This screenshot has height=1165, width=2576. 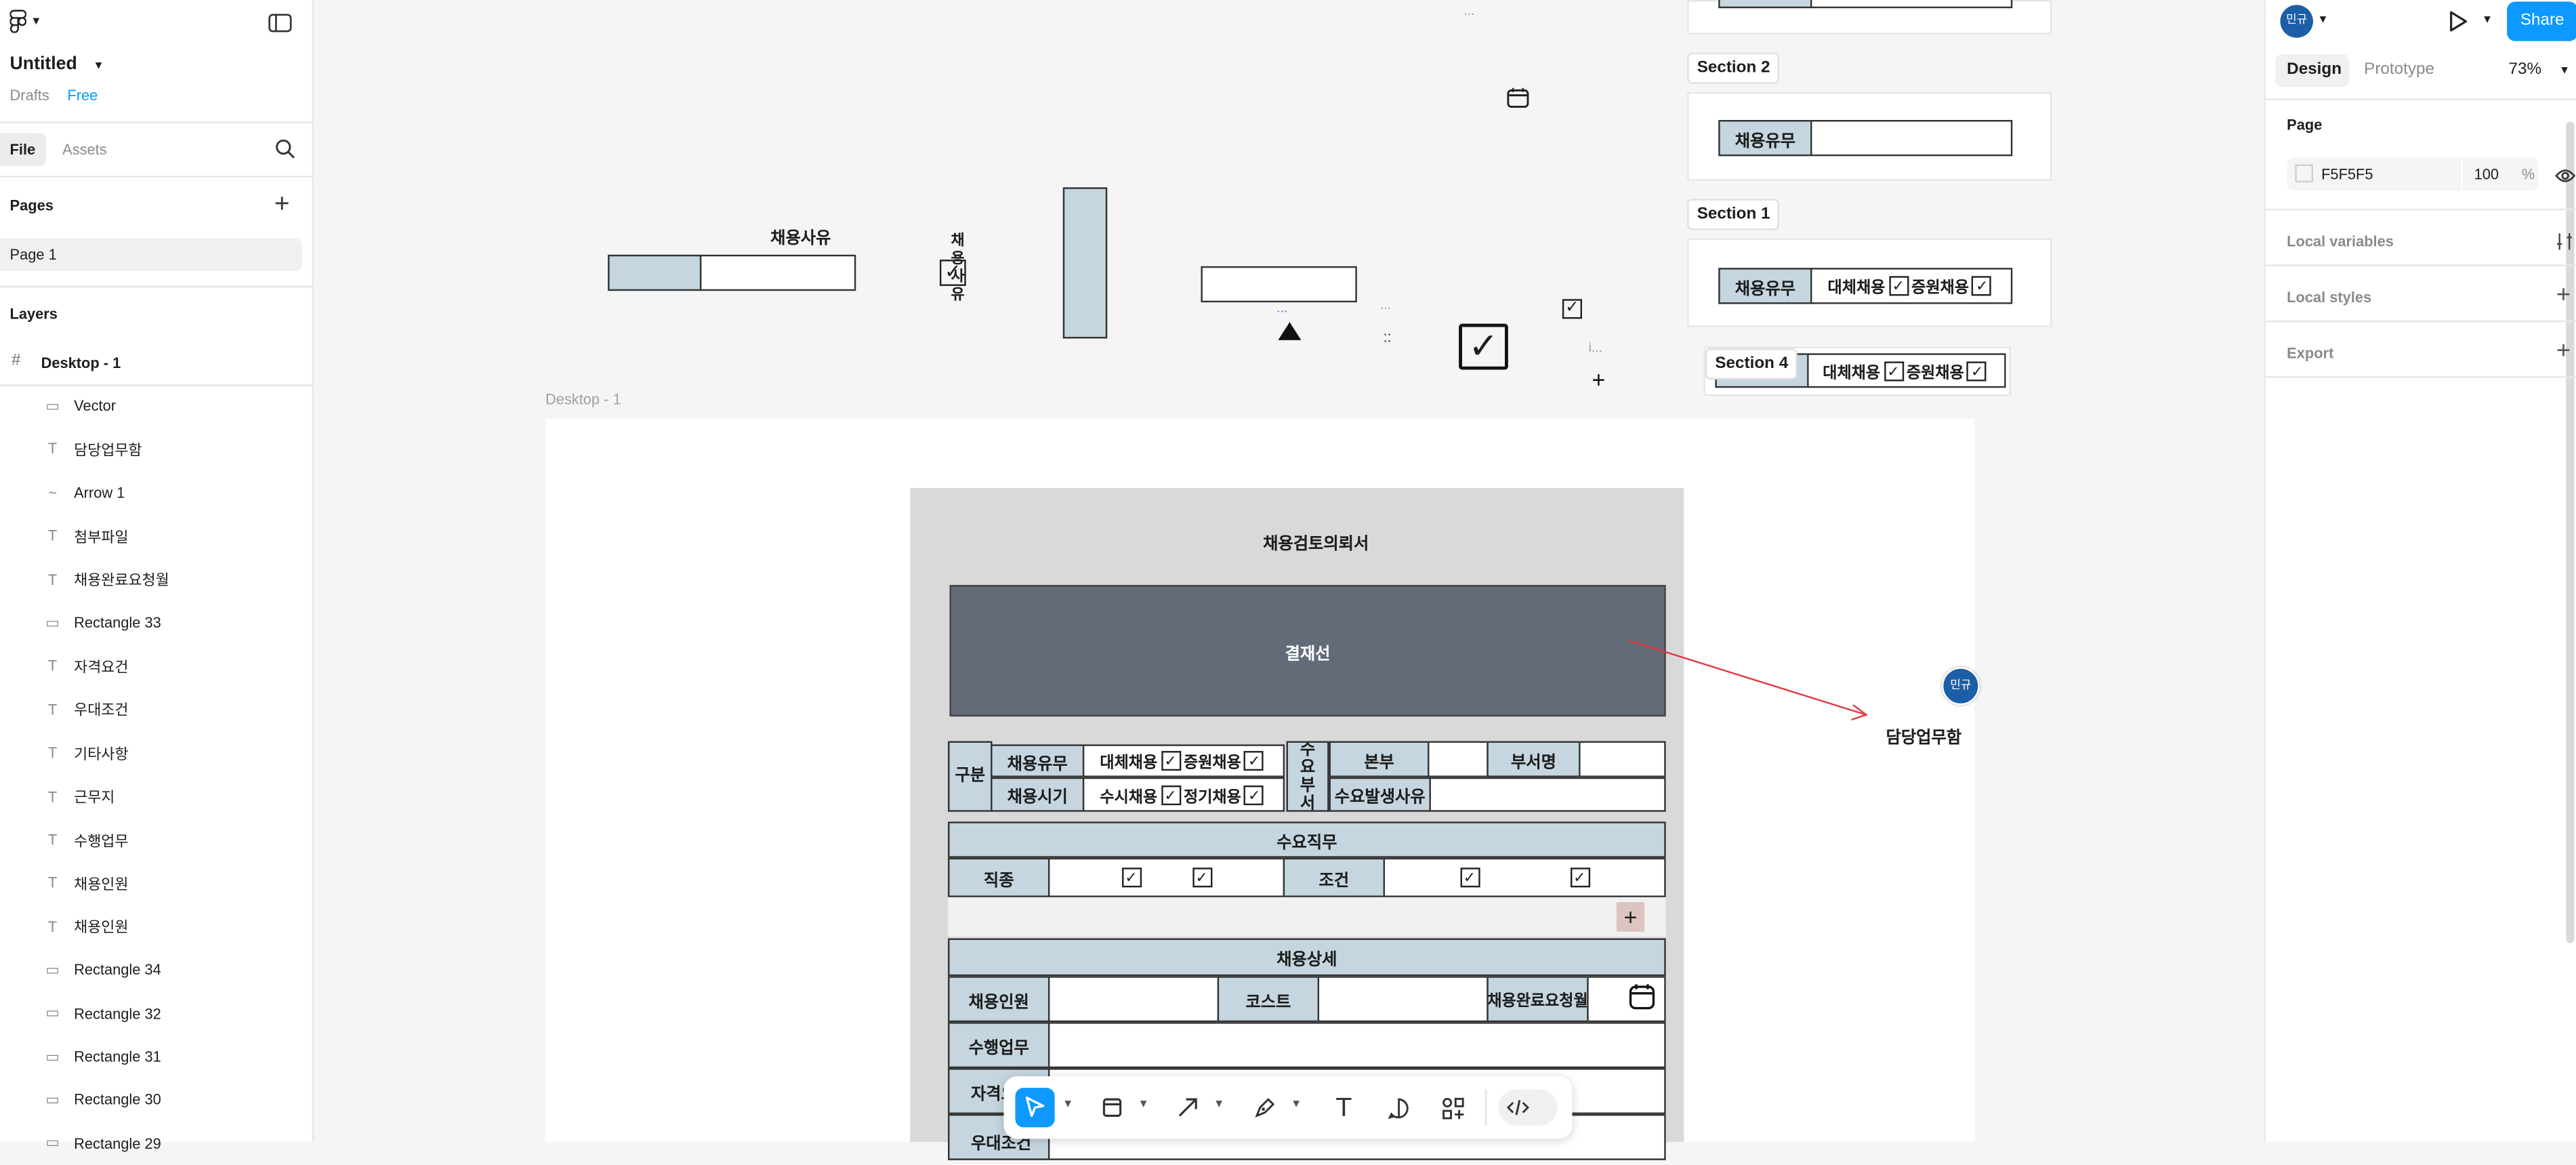 I want to click on reason-input-cell, so click(x=777, y=272).